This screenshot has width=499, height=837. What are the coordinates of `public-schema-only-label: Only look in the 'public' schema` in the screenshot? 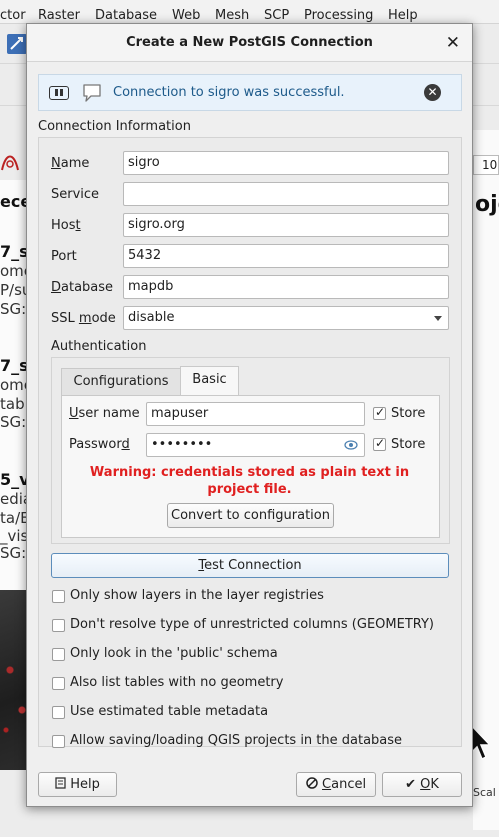 It's located at (174, 653).